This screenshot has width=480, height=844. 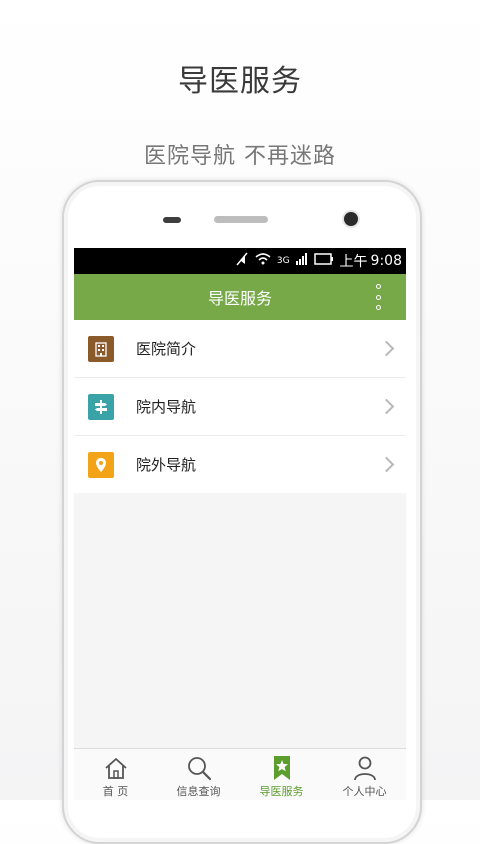 What do you see at coordinates (166, 349) in the screenshot?
I see `menu-item-label: 医院简介` at bounding box center [166, 349].